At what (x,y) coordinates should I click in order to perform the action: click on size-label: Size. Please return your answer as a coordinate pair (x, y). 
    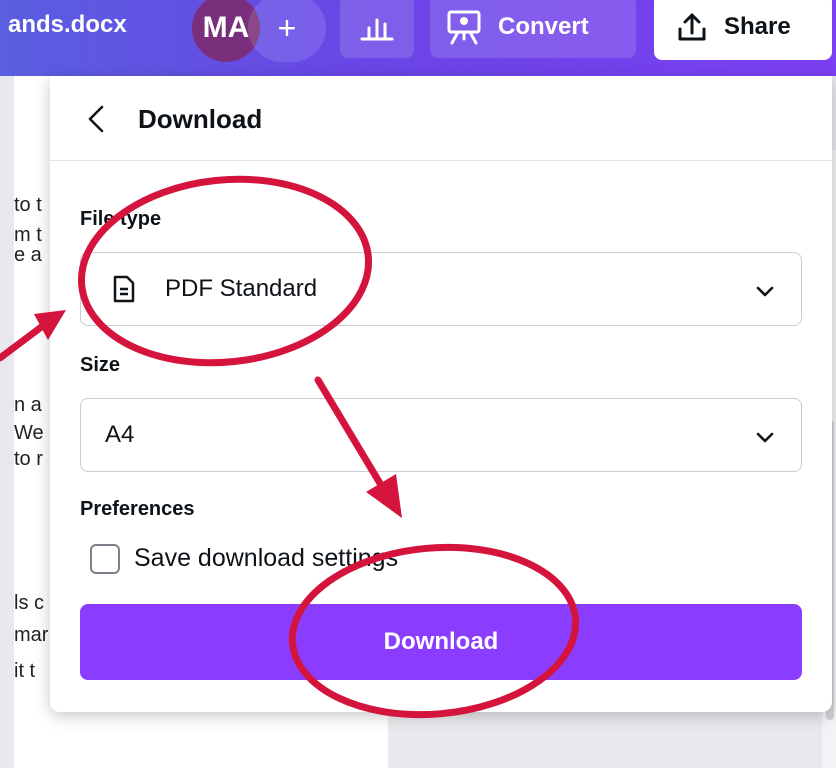
    Looking at the image, I should click on (100, 365).